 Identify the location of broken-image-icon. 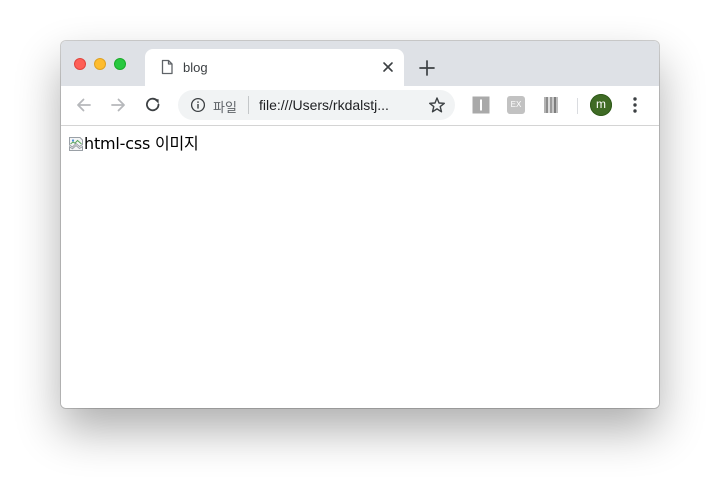
(76, 144).